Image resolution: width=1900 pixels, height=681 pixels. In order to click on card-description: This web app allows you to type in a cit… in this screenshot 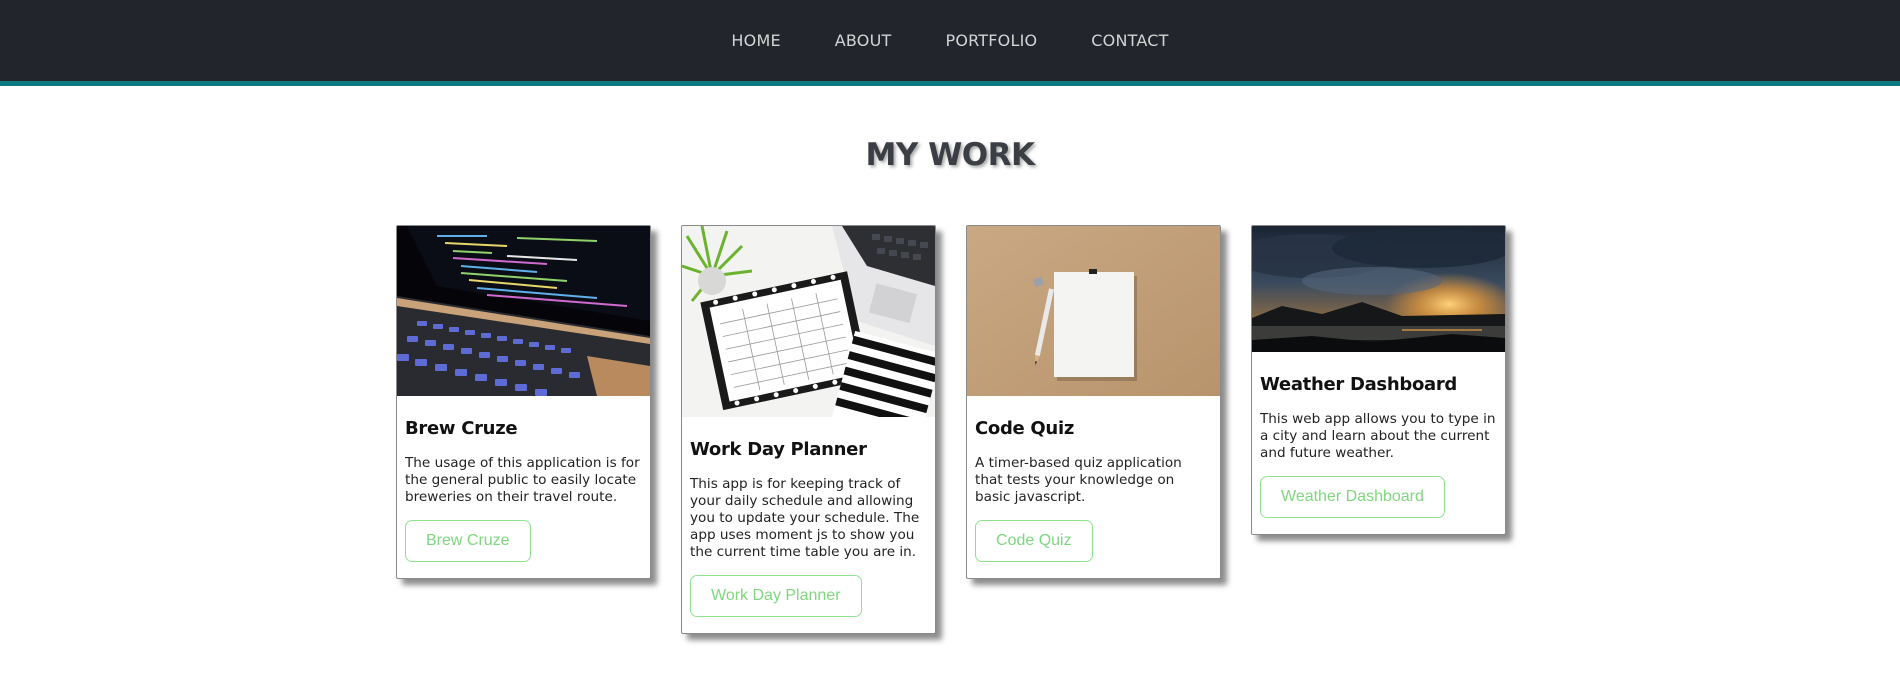, I will do `click(1378, 436)`.